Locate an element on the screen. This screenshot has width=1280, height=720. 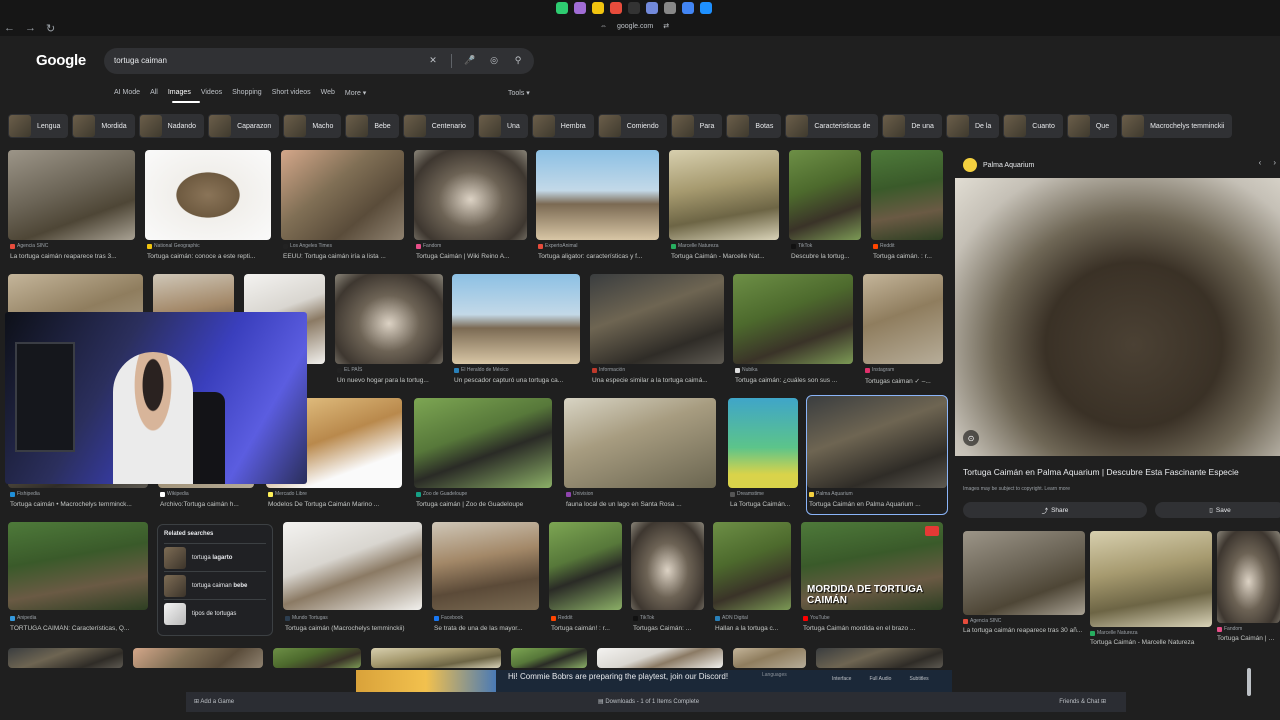
result-source: Instagram is located at coordinates (879, 370).